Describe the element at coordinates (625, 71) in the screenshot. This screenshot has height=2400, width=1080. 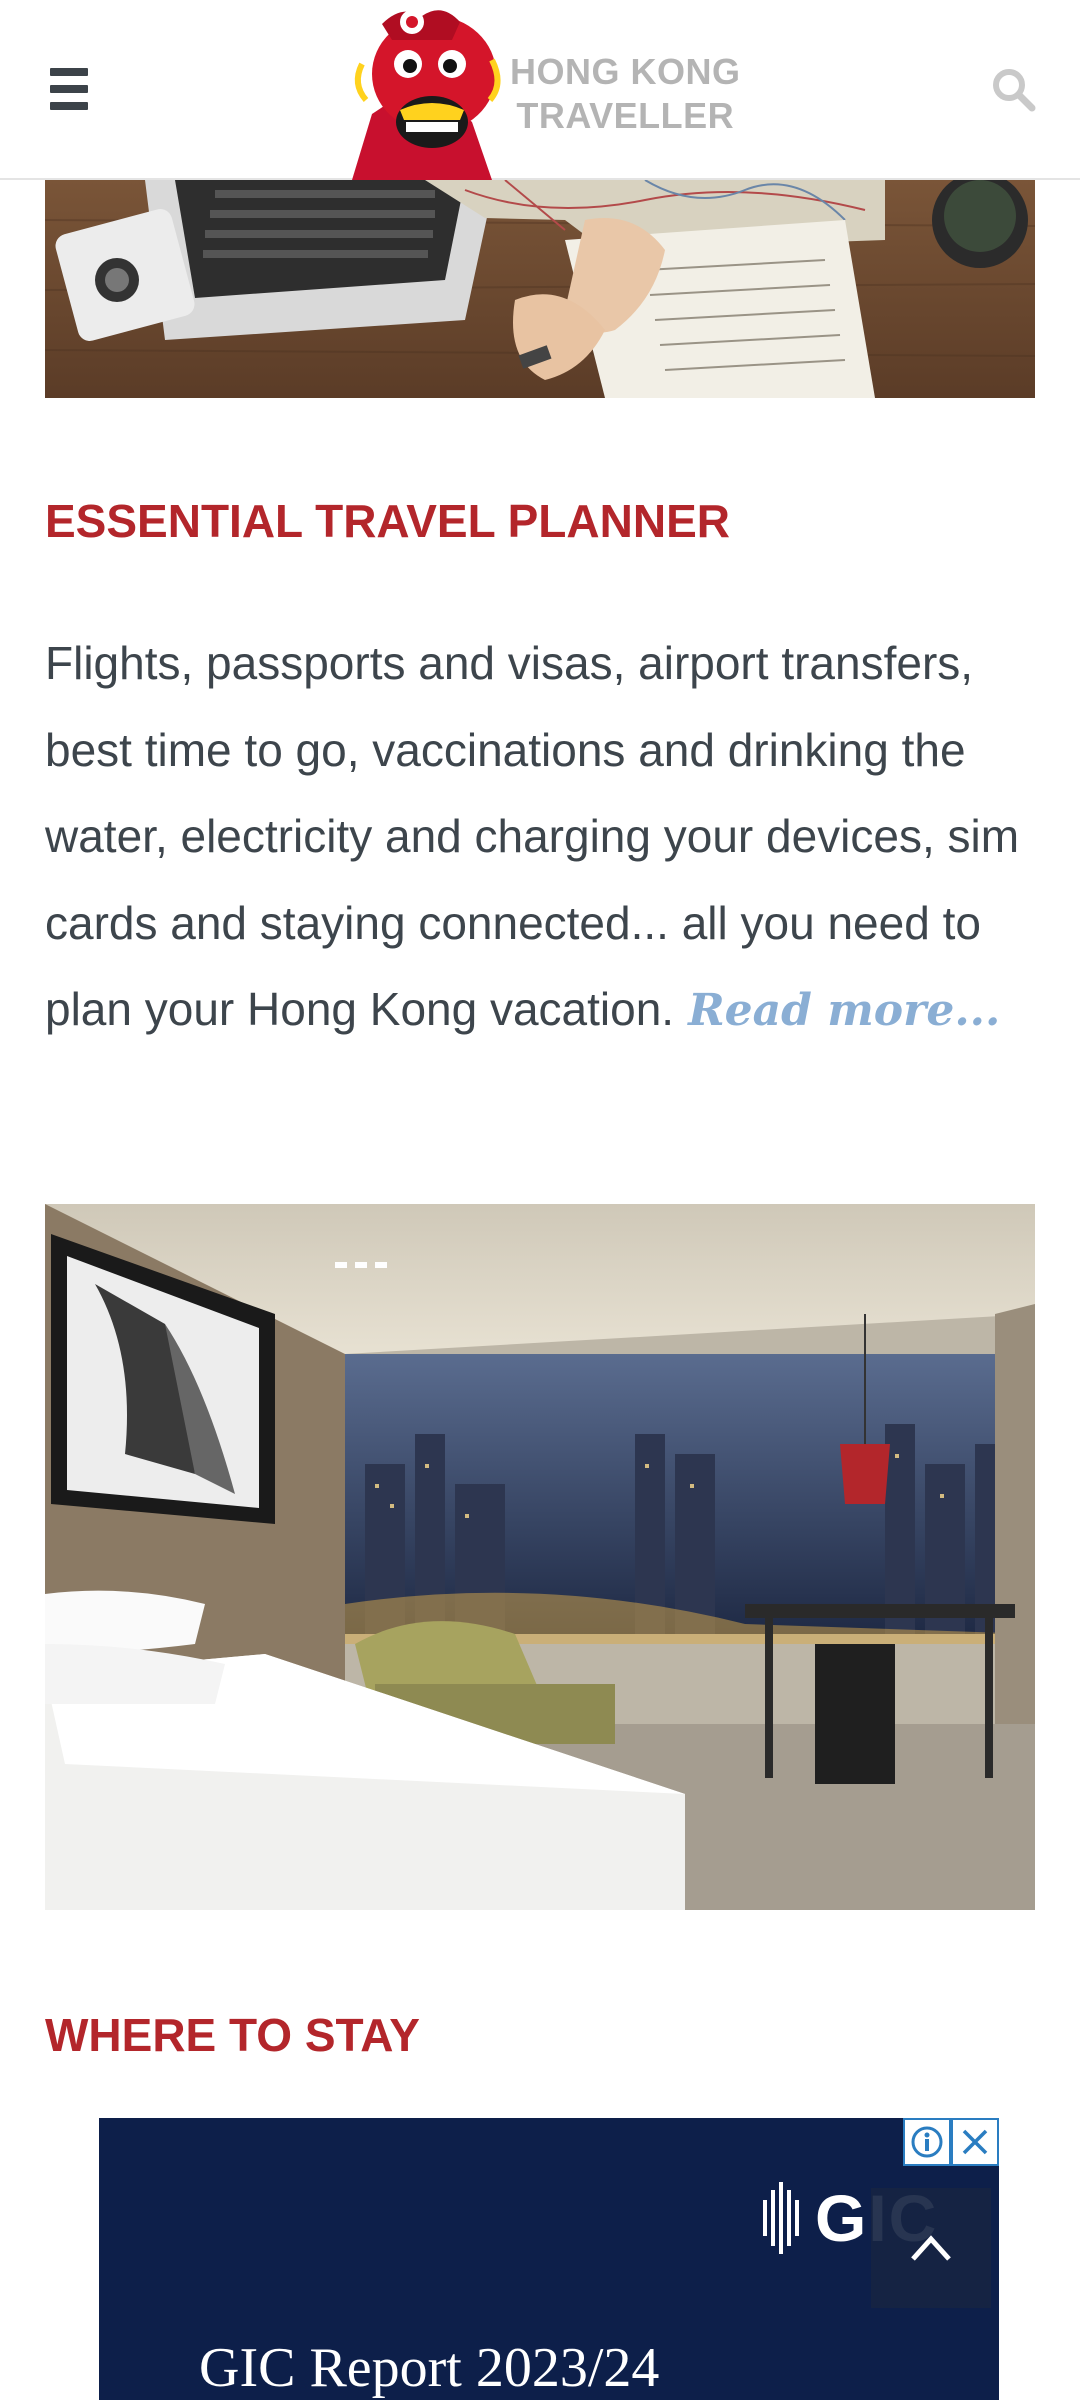
I see `logo-line-1: HONG KONG` at that location.